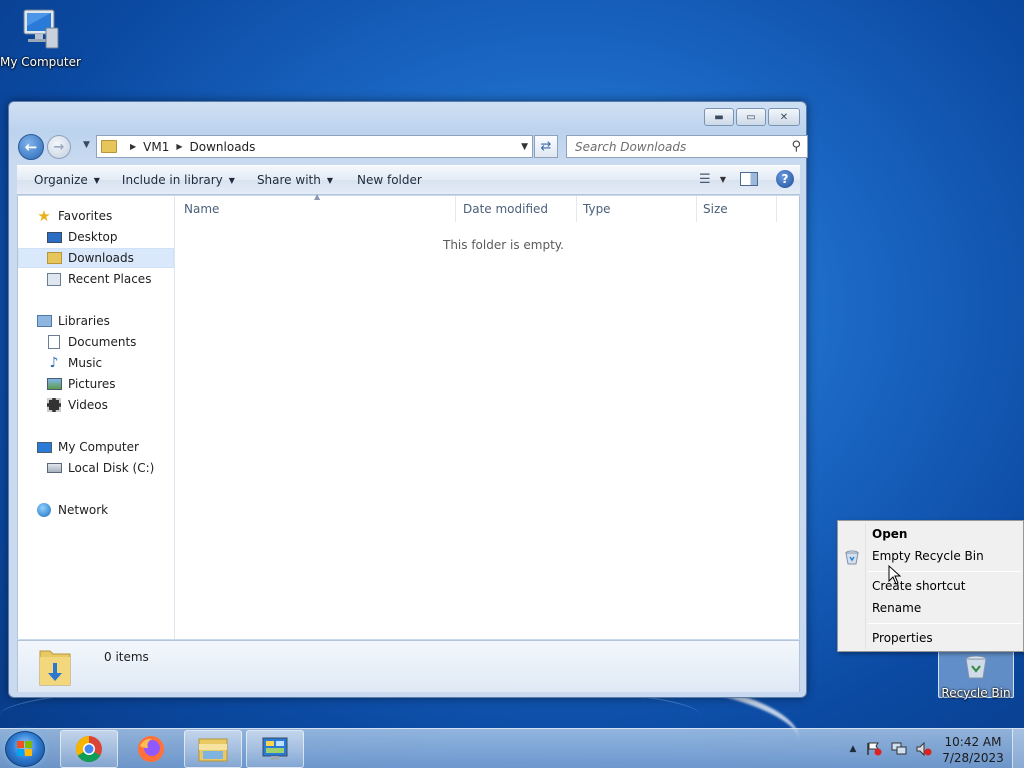 Image resolution: width=1024 pixels, height=768 pixels. I want to click on nav-item-local-disk-c: Local Disk (C:), so click(100, 468).